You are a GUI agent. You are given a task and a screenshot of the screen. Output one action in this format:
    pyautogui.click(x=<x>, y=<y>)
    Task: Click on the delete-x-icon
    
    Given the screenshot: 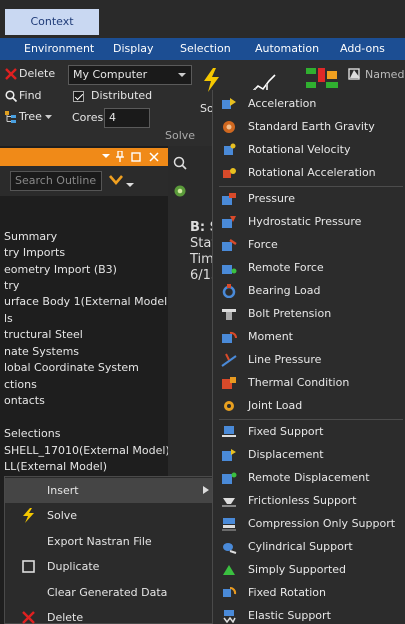 What is the action you would take?
    pyautogui.click(x=28, y=617)
    